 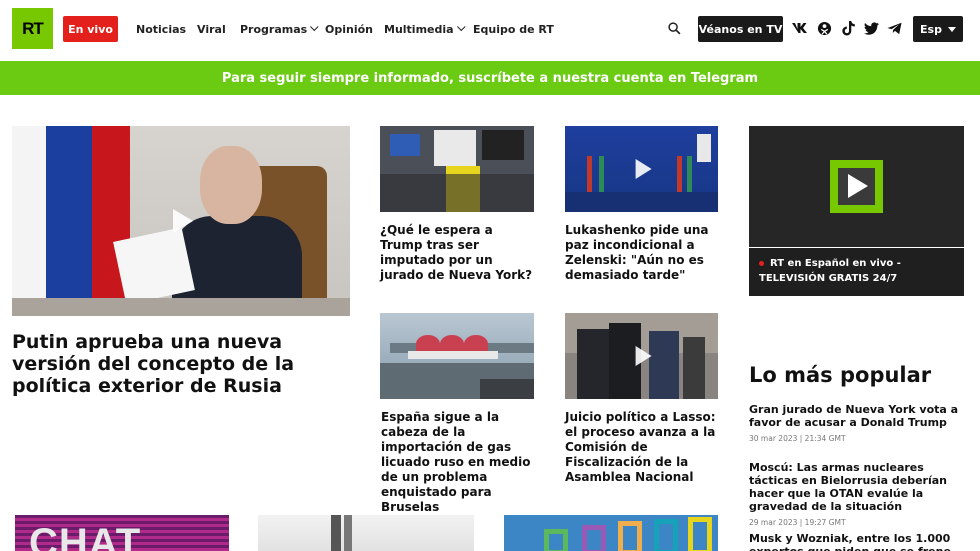 I want to click on caret-down-icon, so click(x=951, y=29).